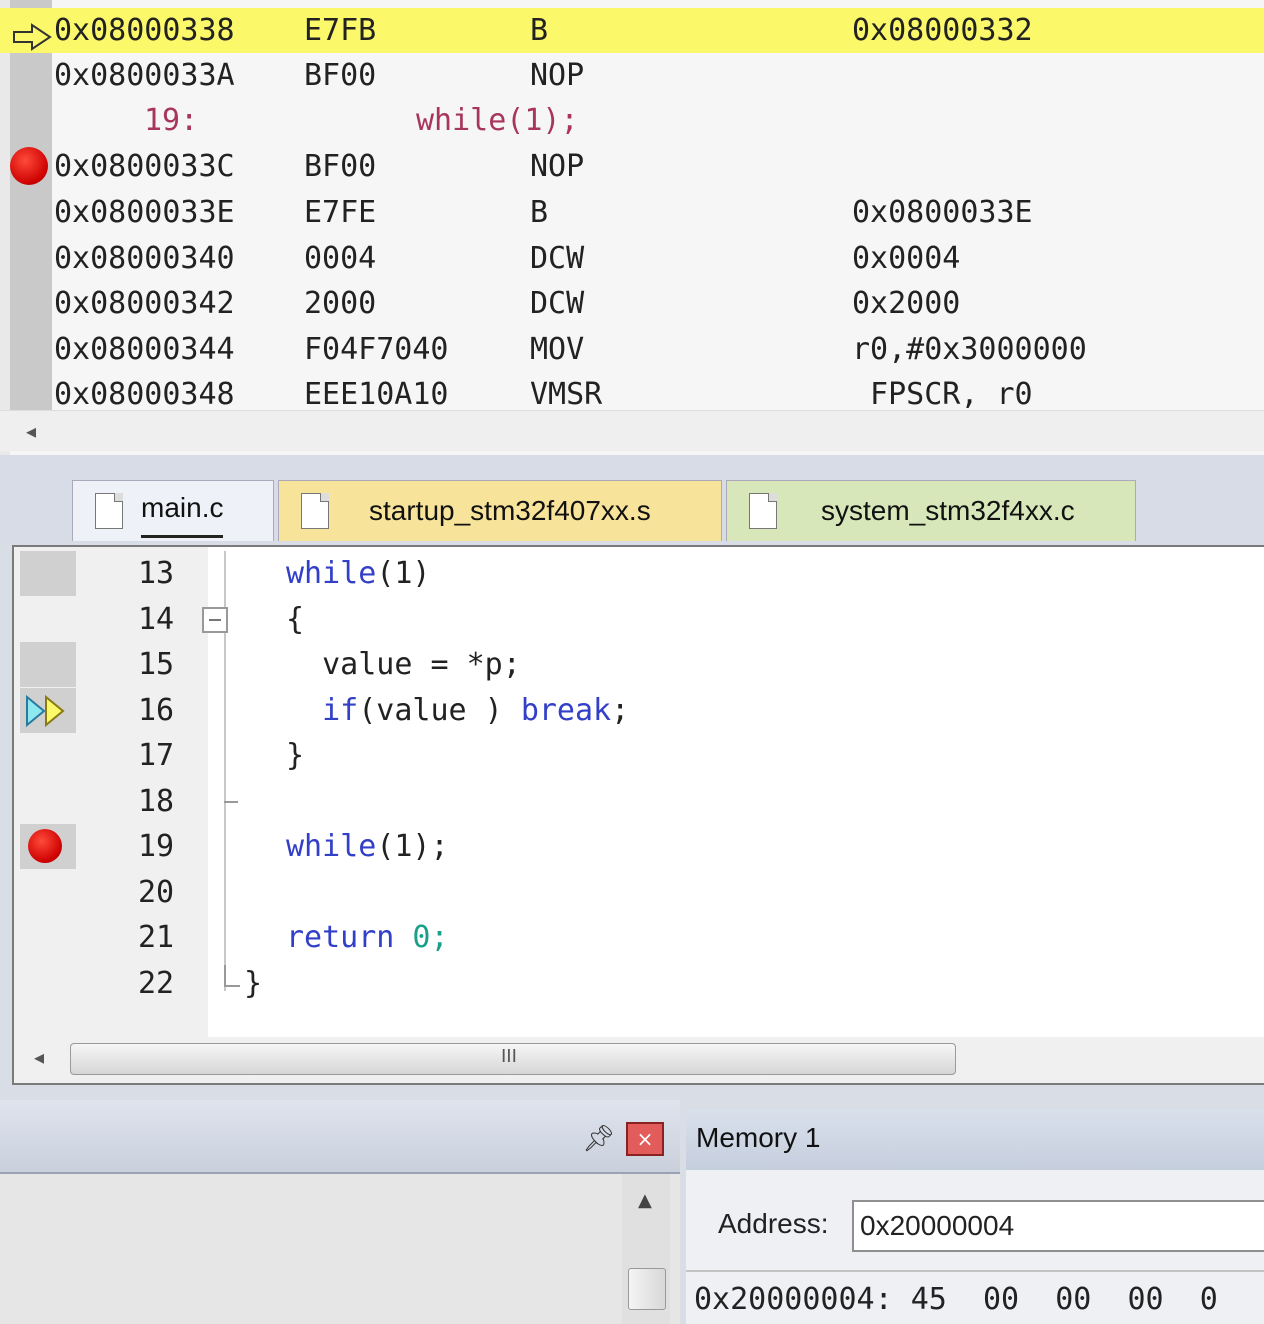 This screenshot has width=1264, height=1324. What do you see at coordinates (340, 30) in the screenshot?
I see `disasm-opcode: E7FB` at bounding box center [340, 30].